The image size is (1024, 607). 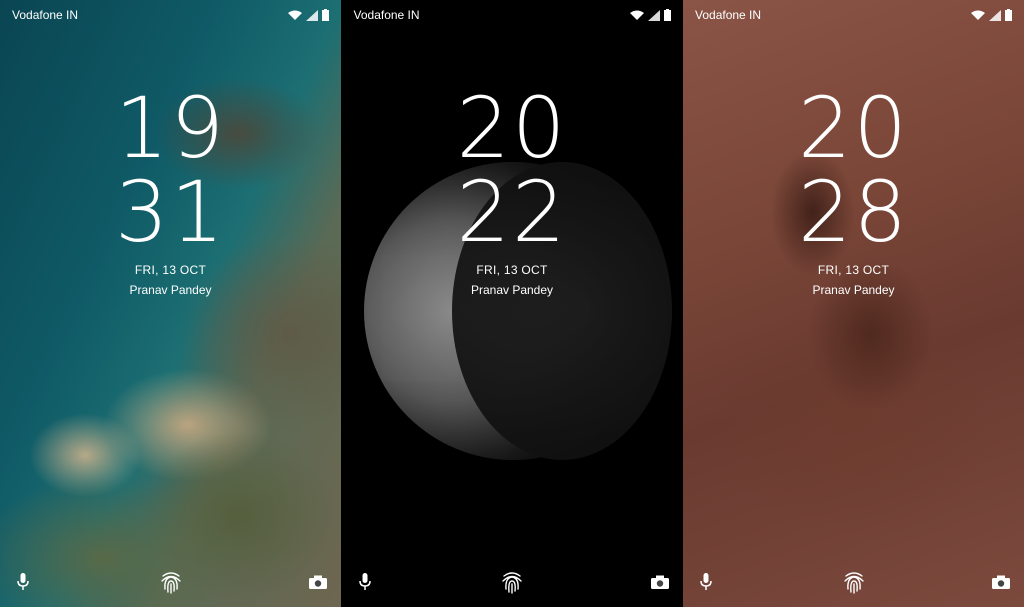 I want to click on clock-minute: 28, so click(x=853, y=212).